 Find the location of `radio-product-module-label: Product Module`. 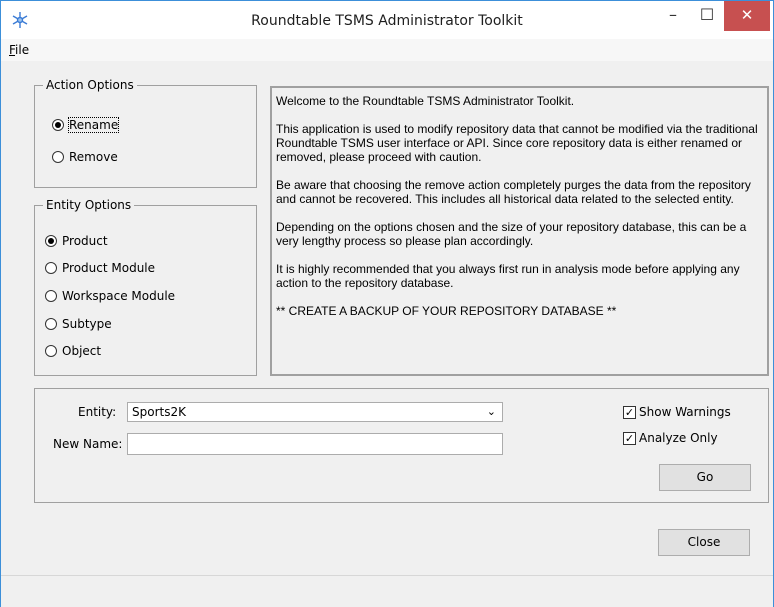

radio-product-module-label: Product Module is located at coordinates (109, 268).